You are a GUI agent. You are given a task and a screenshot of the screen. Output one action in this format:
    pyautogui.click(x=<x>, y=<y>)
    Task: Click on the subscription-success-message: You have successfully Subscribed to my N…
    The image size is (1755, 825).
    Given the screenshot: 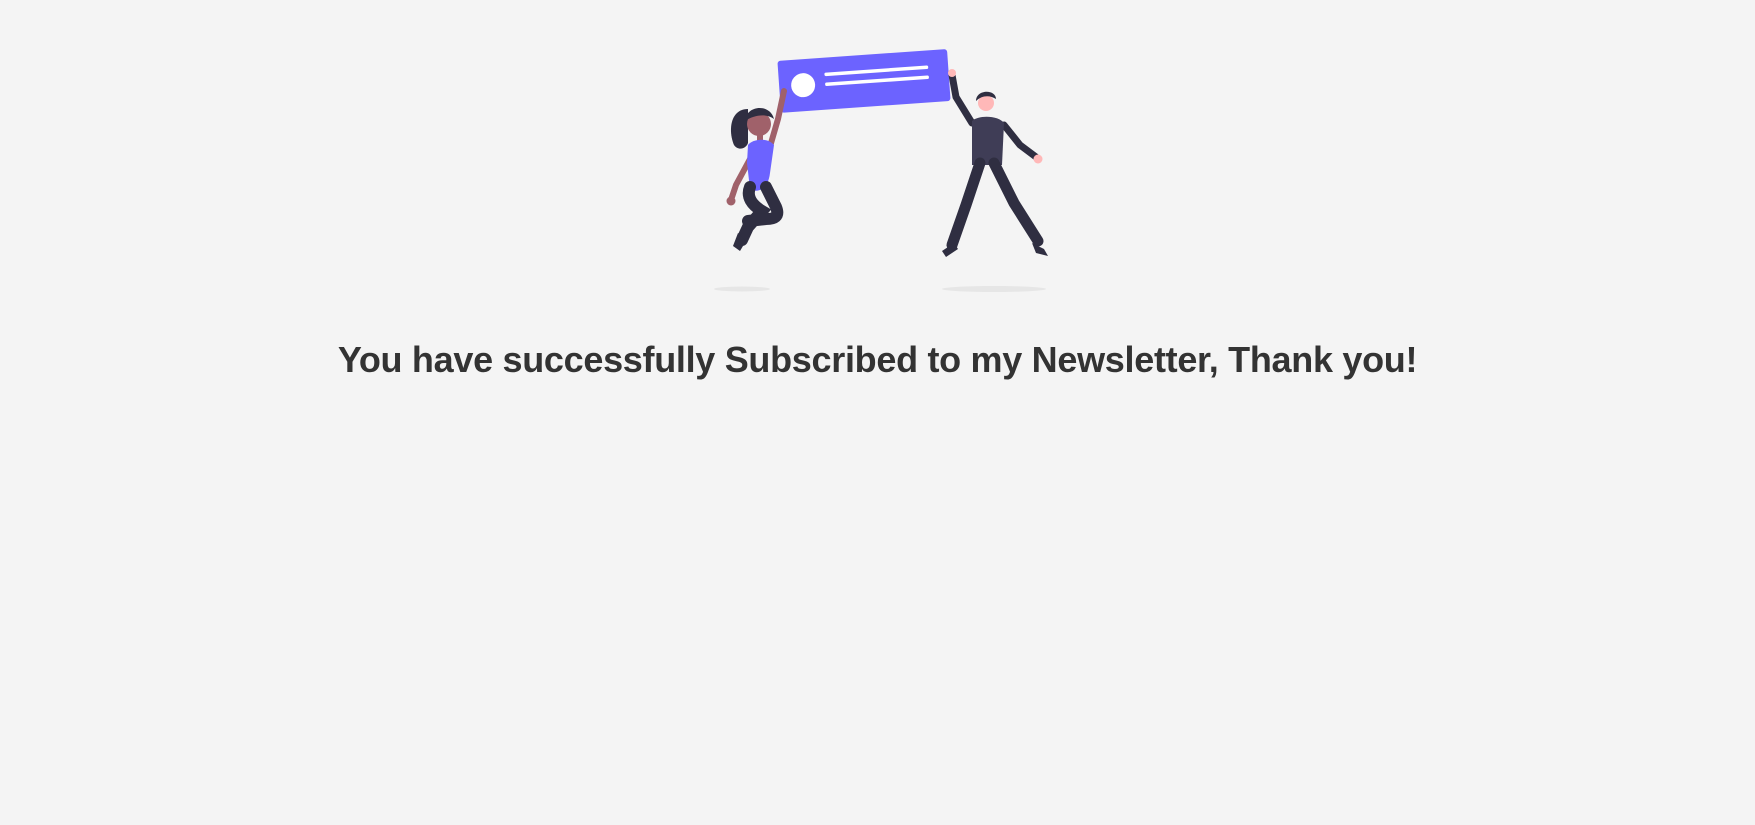 What is the action you would take?
    pyautogui.click(x=877, y=359)
    